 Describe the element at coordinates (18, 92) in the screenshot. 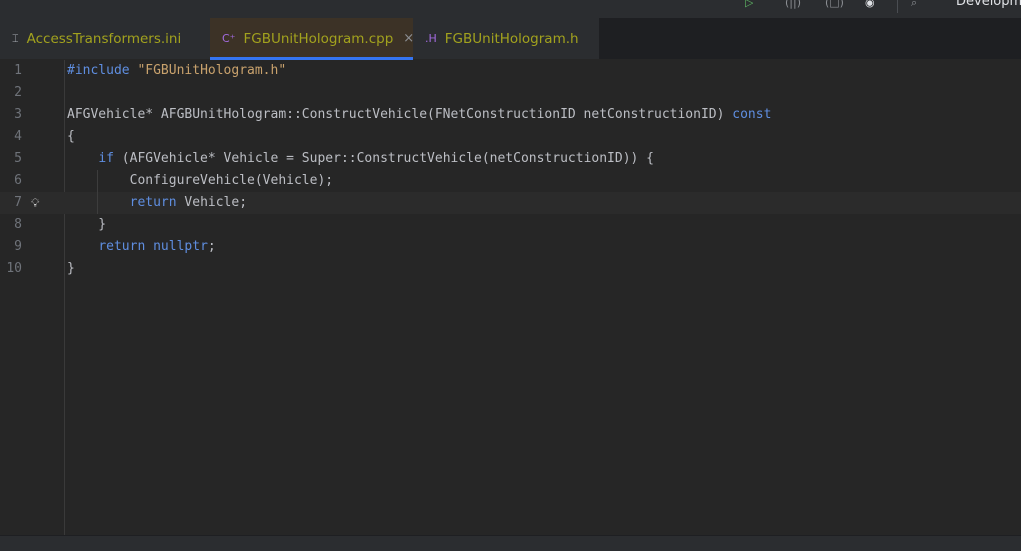

I see `line-number: 2` at that location.